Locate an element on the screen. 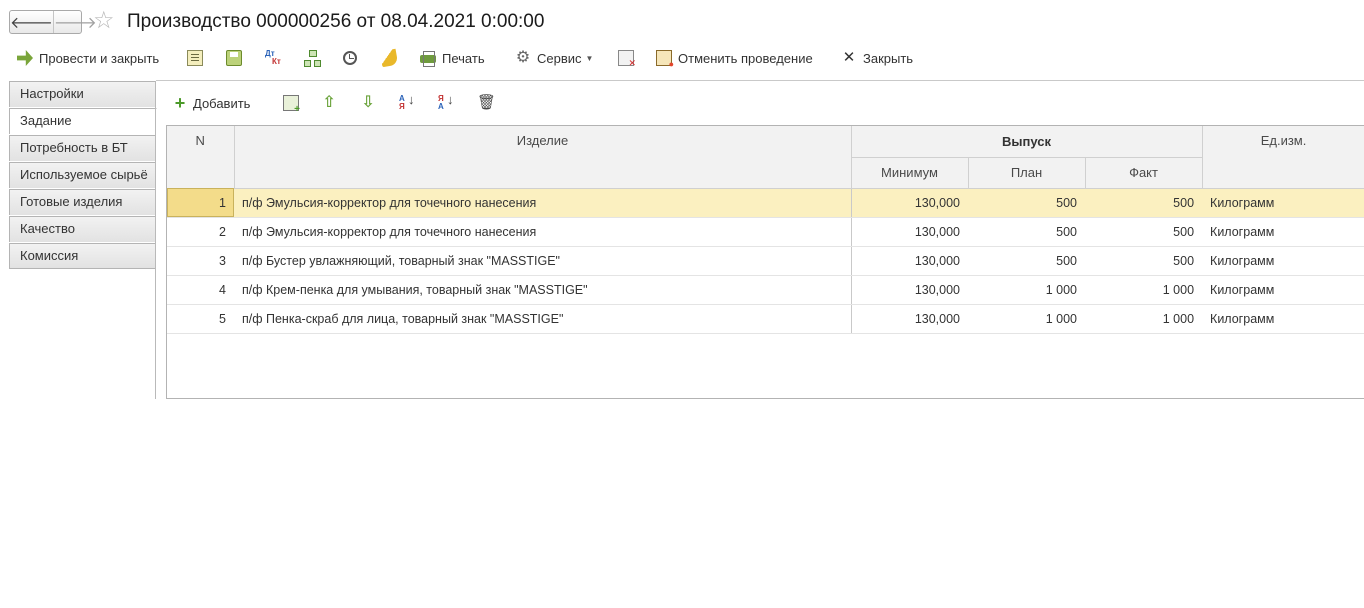  post-button is located at coordinates (195, 58).